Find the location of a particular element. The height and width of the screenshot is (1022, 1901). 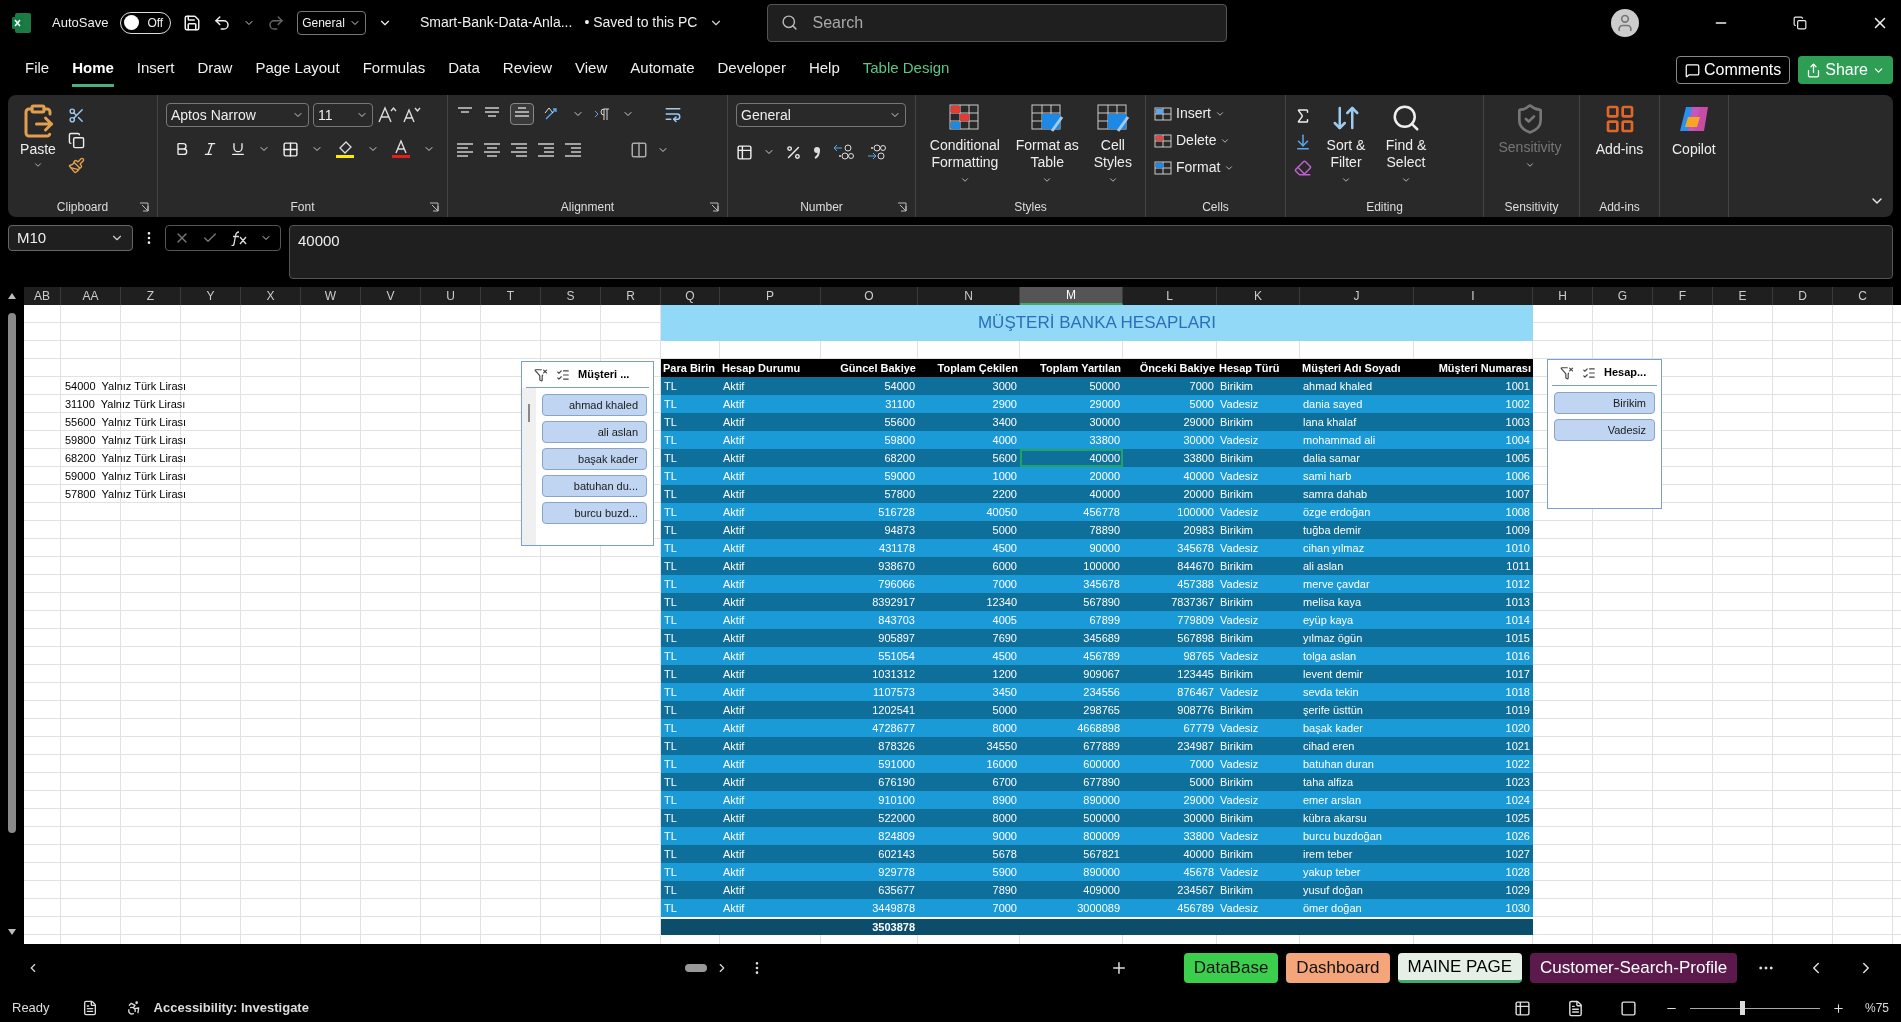

column-heading: Önceki Bakiye is located at coordinates (1170, 368).